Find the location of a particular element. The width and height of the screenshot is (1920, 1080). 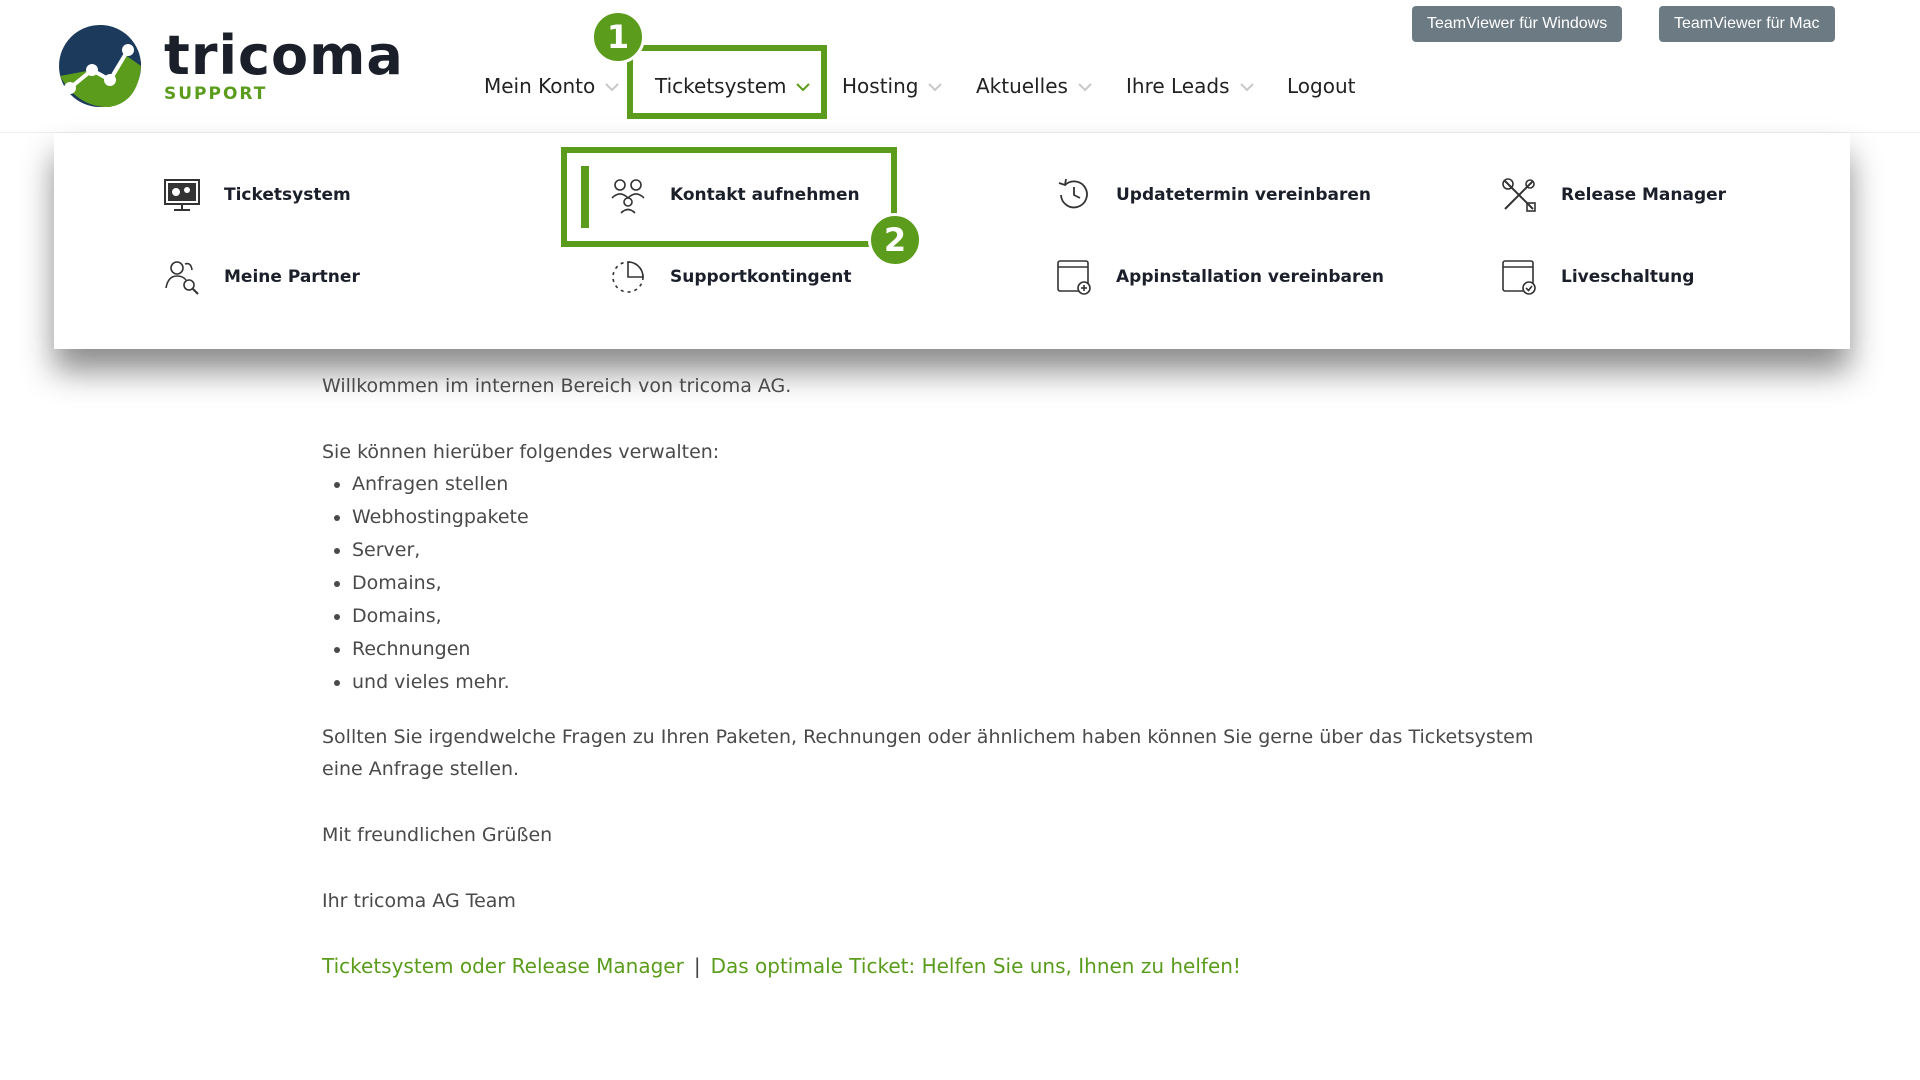

teamviewer-windows-button: TeamViewer für Windows is located at coordinates (1517, 24).